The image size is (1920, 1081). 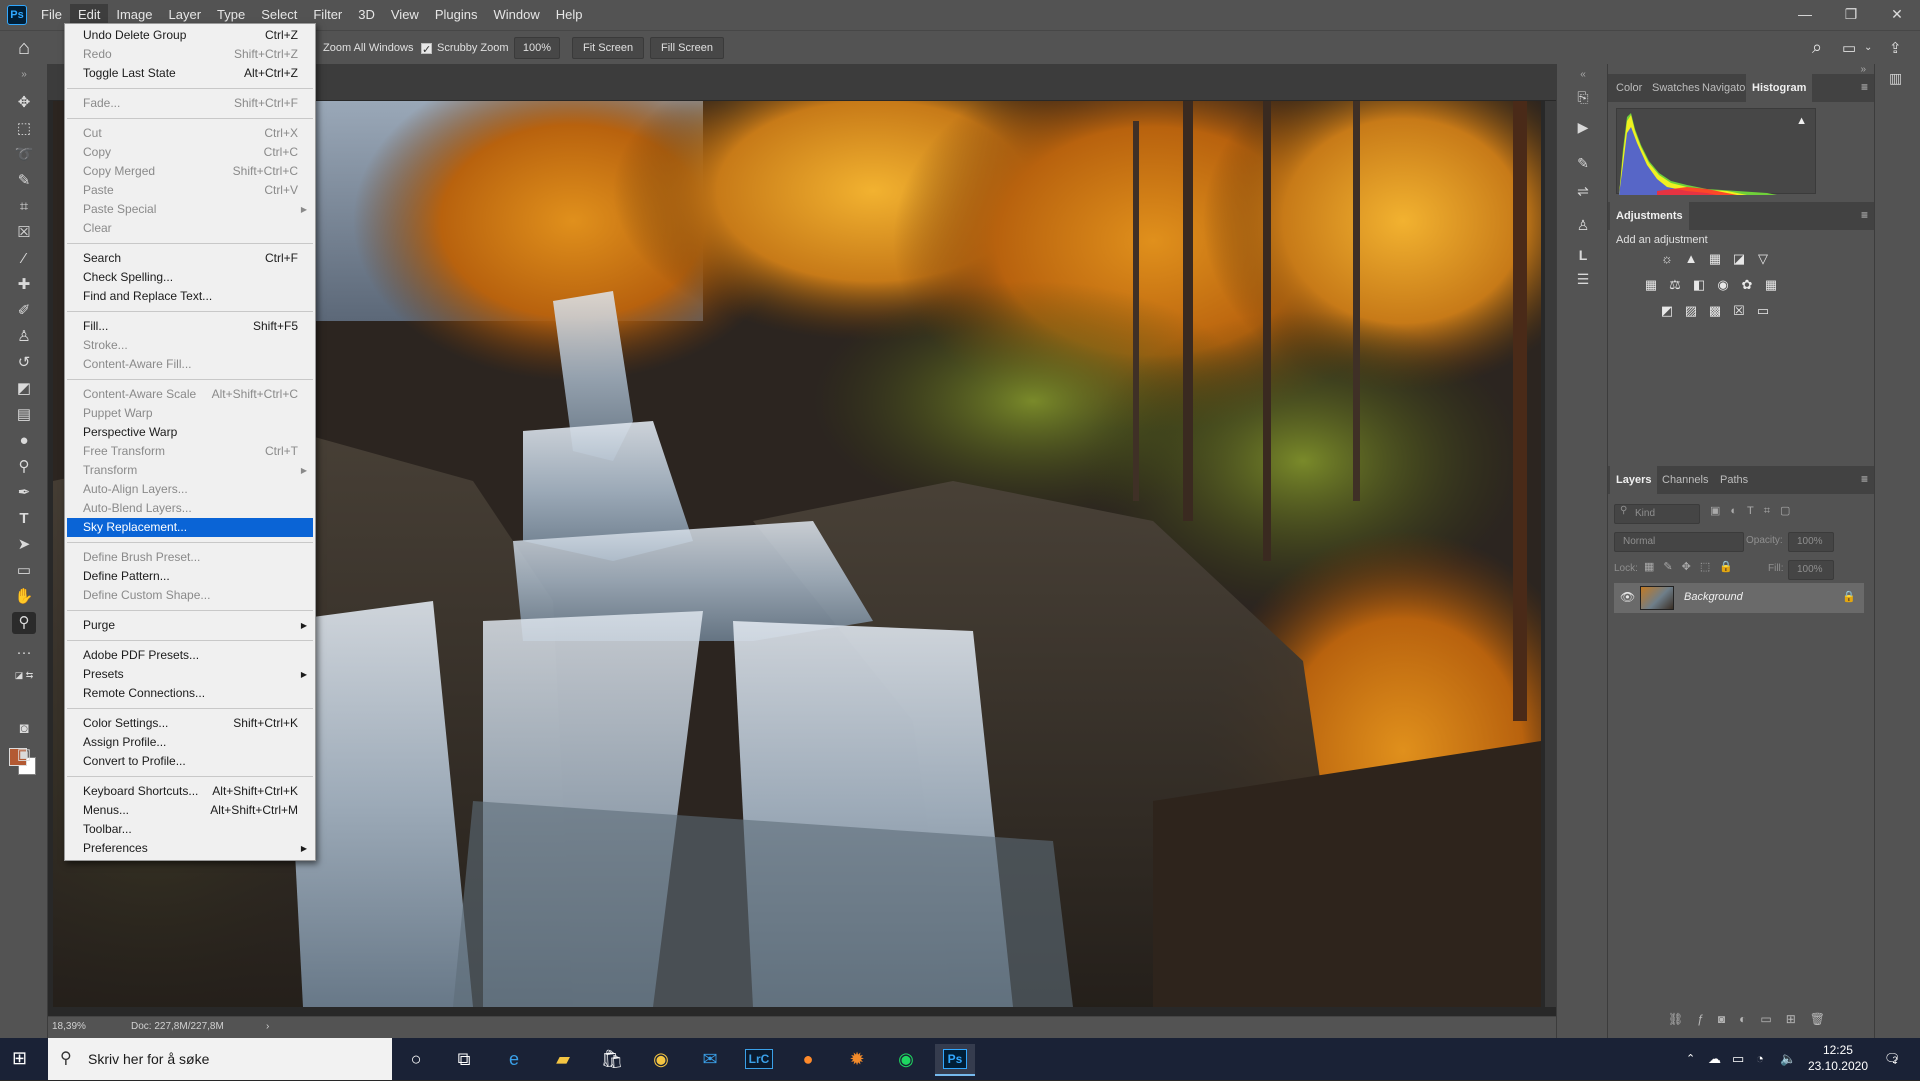 What do you see at coordinates (1753, 1019) in the screenshot?
I see `layer-panel-footer-icons: ⛓ƒ◙◐▭⊞🗑` at bounding box center [1753, 1019].